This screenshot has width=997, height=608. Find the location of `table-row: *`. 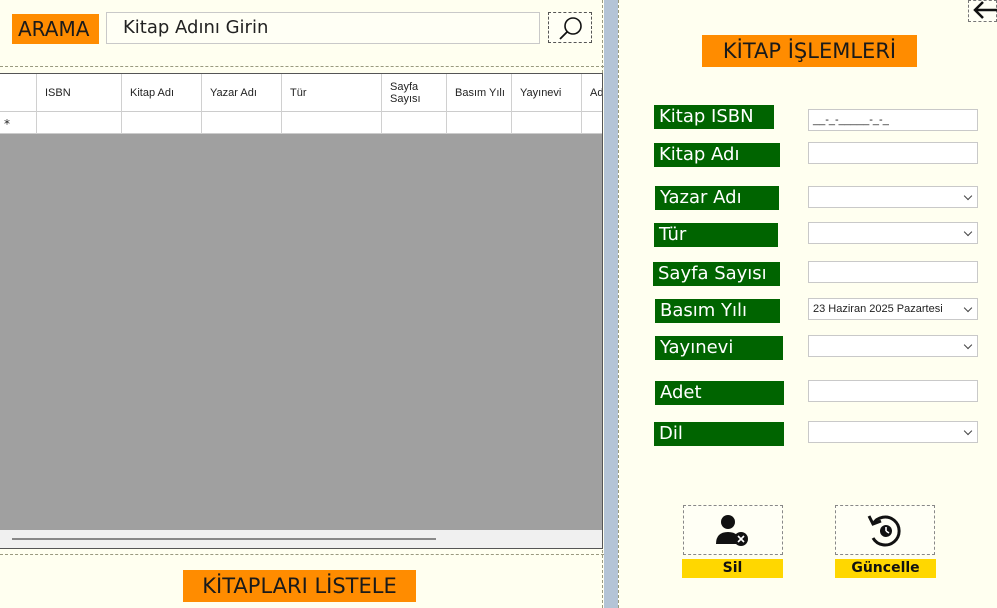

table-row: * is located at coordinates (301, 123).